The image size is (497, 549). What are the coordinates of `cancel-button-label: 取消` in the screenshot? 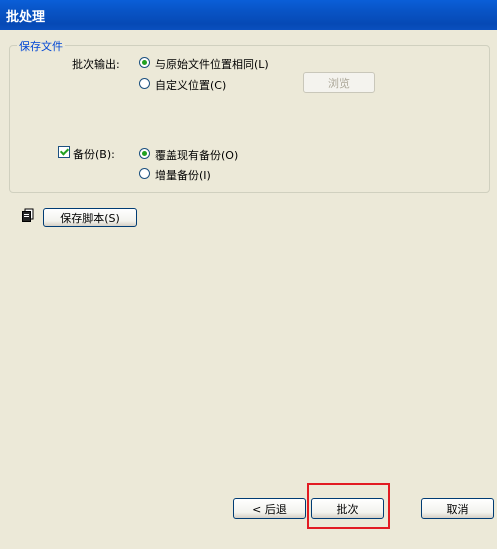 It's located at (457, 509).